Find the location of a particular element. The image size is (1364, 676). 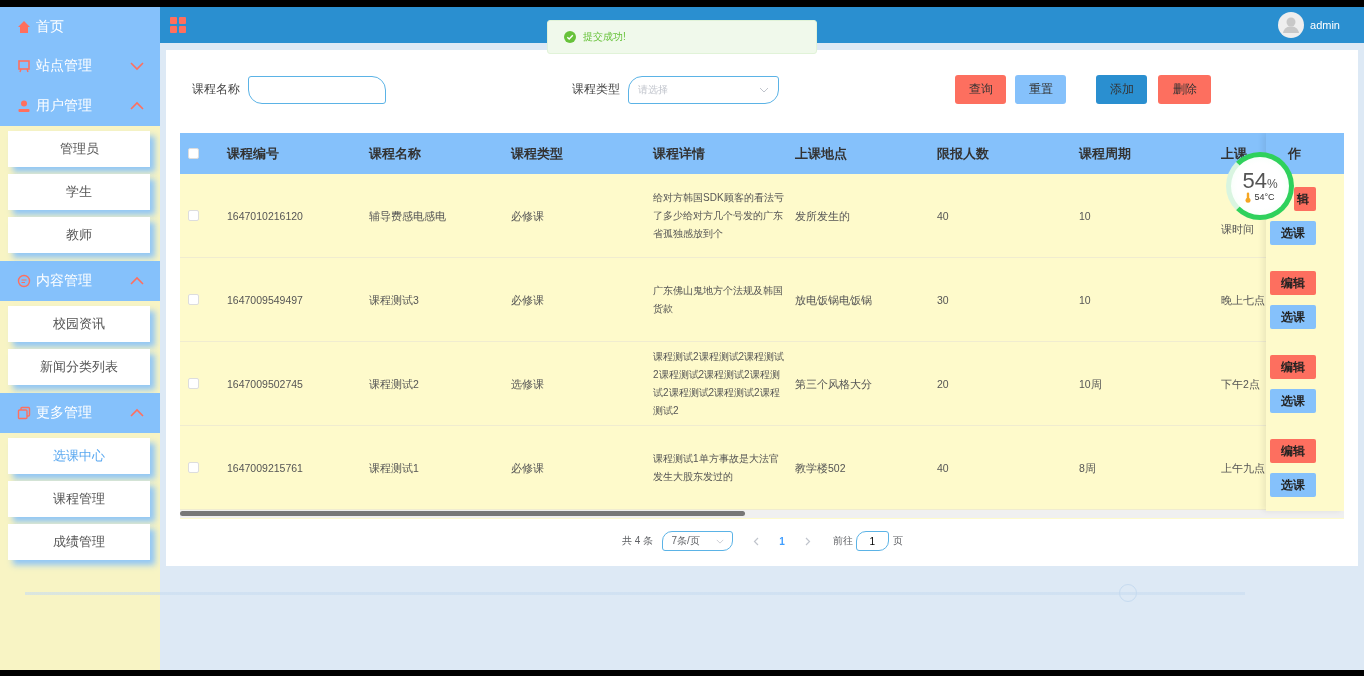

column-header: 课程类型 is located at coordinates (537, 153).